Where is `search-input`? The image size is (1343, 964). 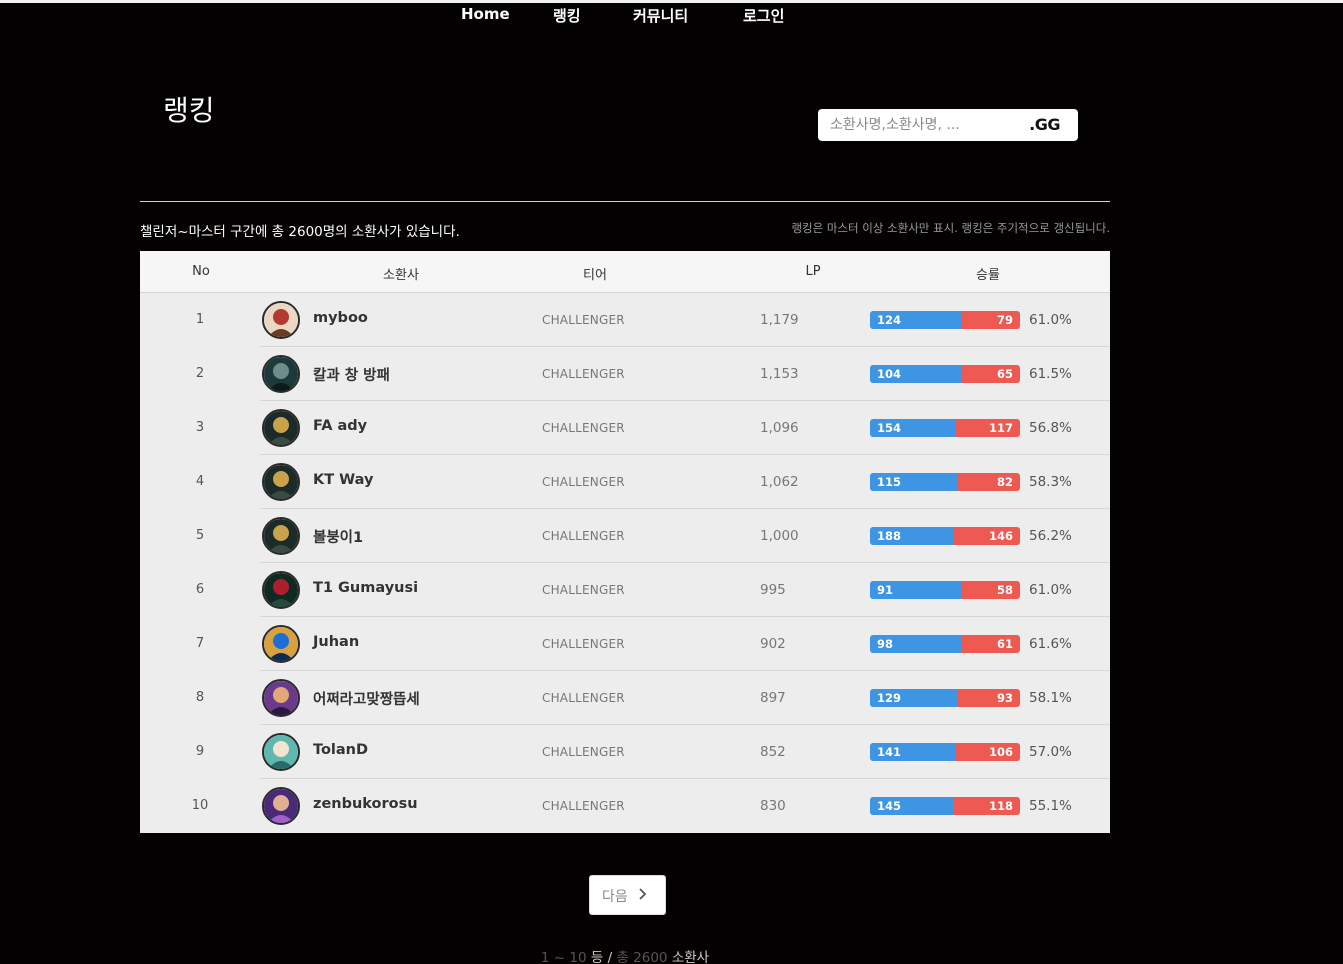
search-input is located at coordinates (925, 125).